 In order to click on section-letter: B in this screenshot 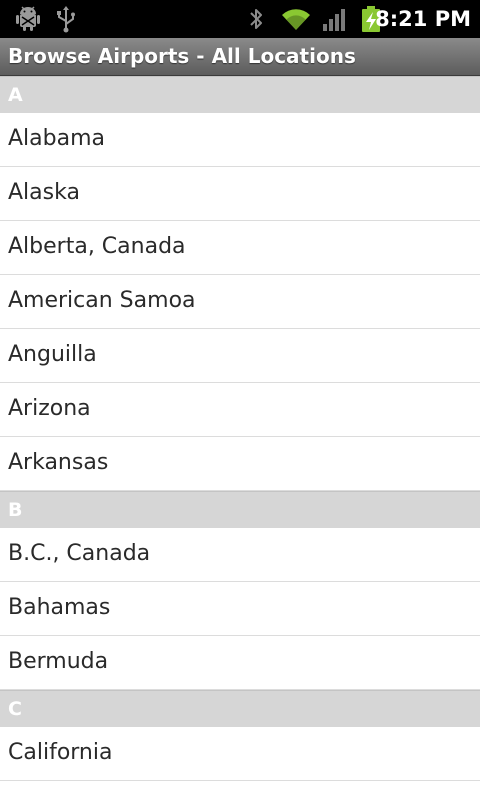, I will do `click(15, 510)`.